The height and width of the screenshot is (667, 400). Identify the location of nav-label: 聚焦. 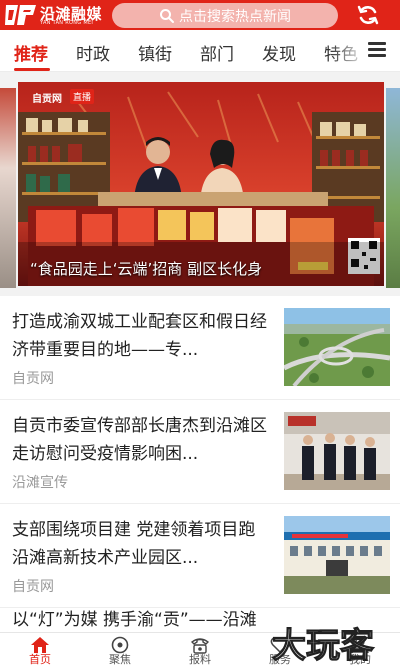
(120, 659).